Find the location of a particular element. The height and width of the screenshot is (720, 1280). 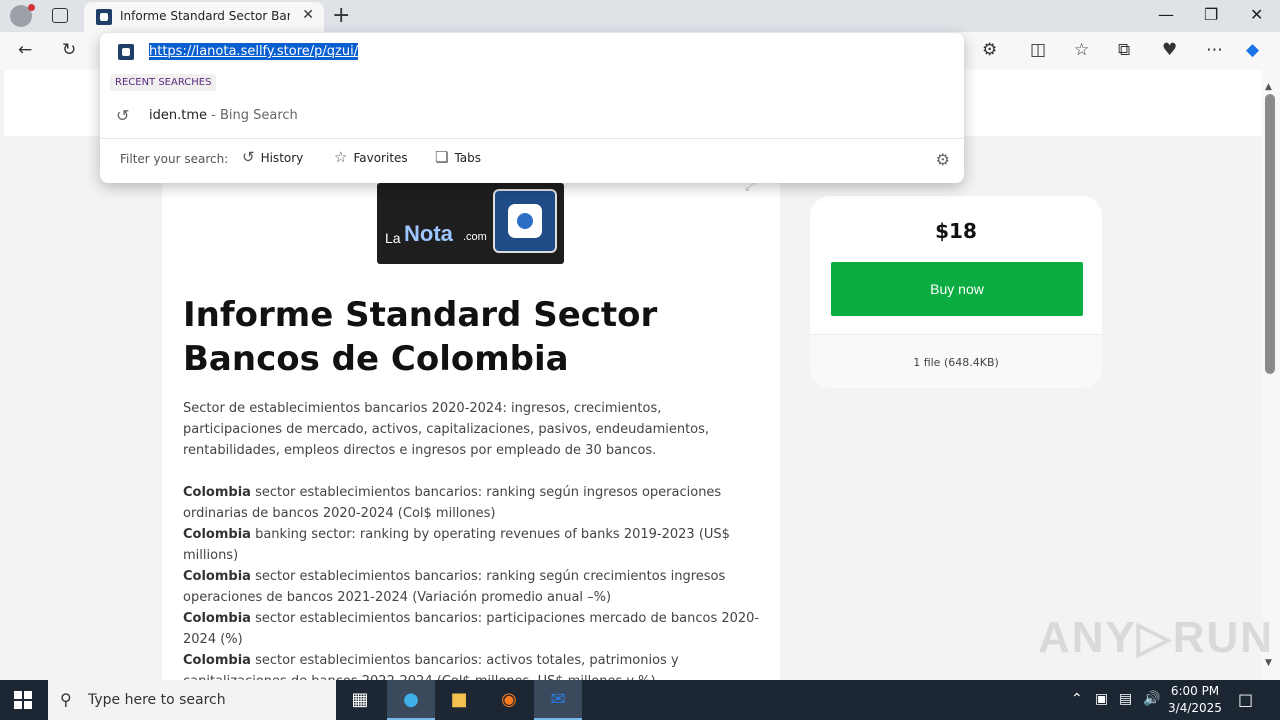

search-icon: ⚲ is located at coordinates (66, 699).